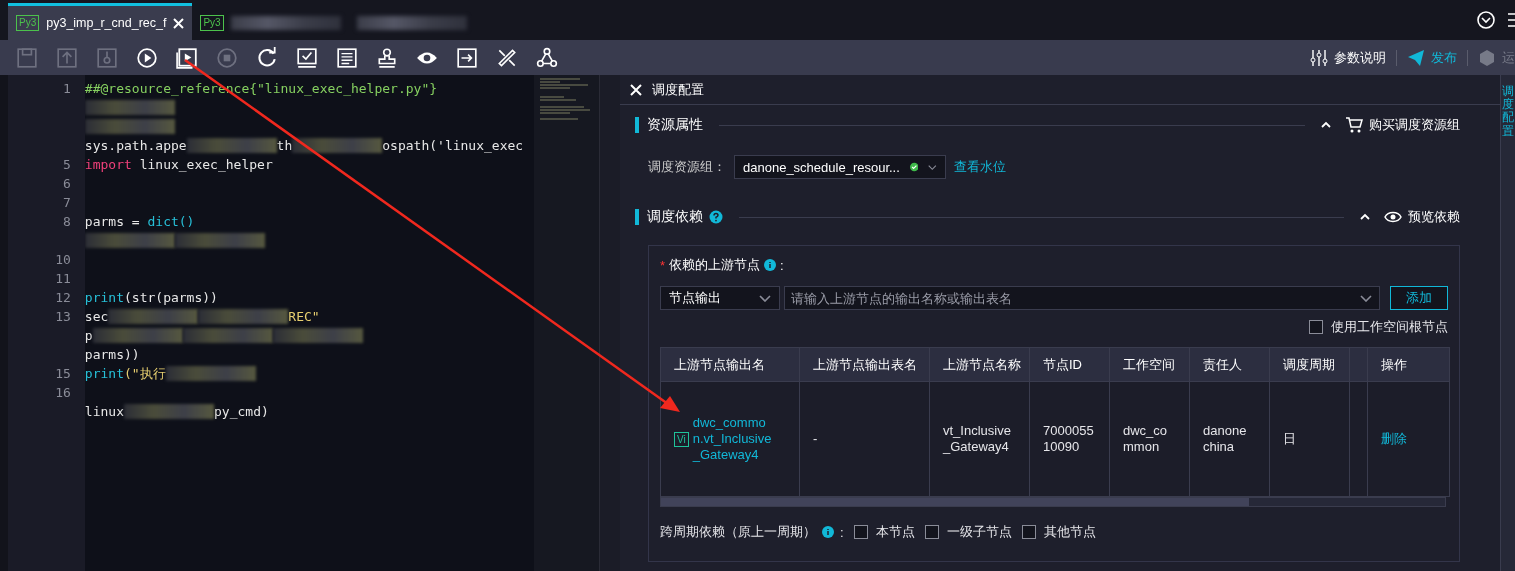  I want to click on panel-title: 调度配置, so click(678, 89).